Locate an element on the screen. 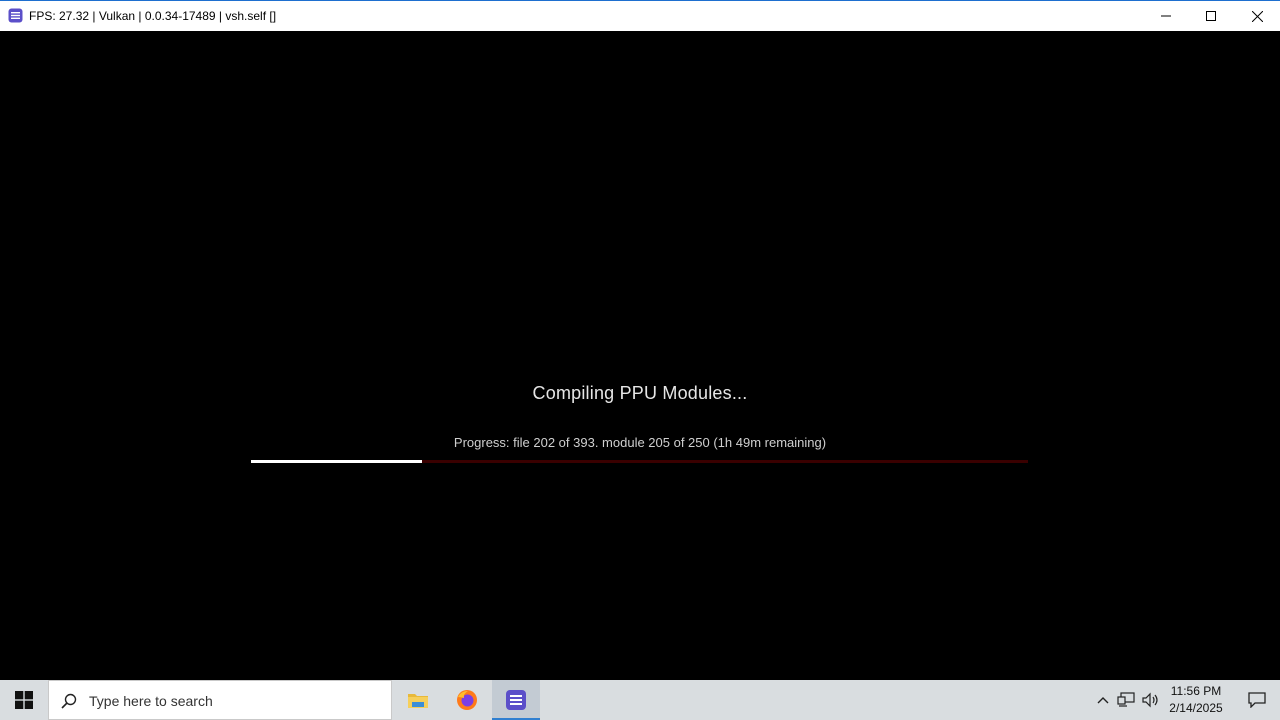 The width and height of the screenshot is (1280, 720). chevron-up-icon is located at coordinates (1103, 700).